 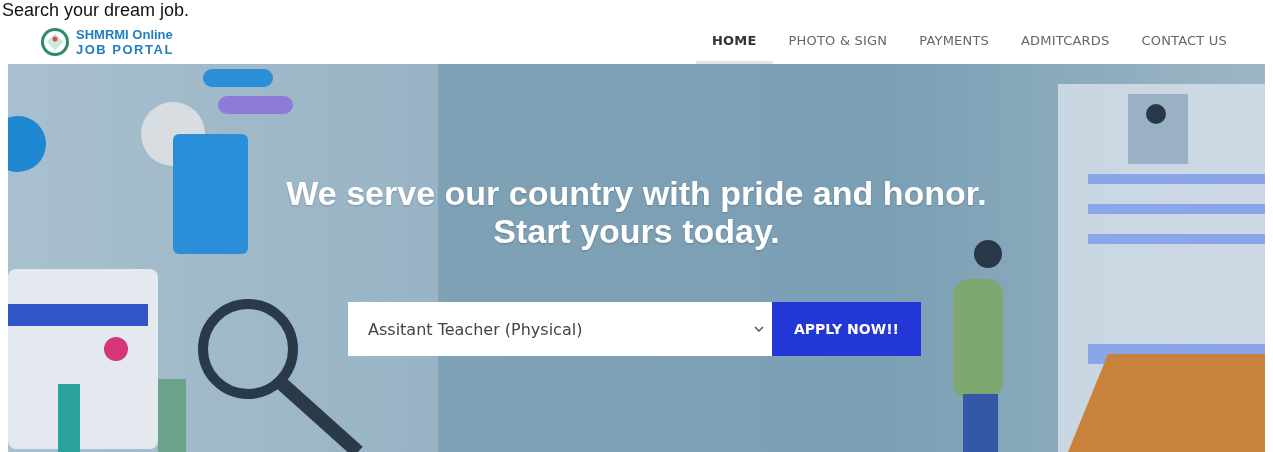 What do you see at coordinates (1065, 42) in the screenshot?
I see `nav-link: ADMITCARDS` at bounding box center [1065, 42].